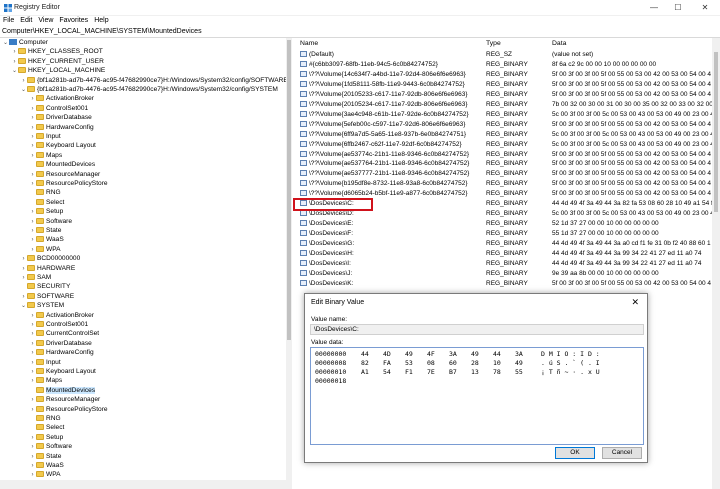 The width and height of the screenshot is (720, 489). Describe the element at coordinates (25, 42) in the screenshot. I see `tree-item: ⌄ Computer` at that location.